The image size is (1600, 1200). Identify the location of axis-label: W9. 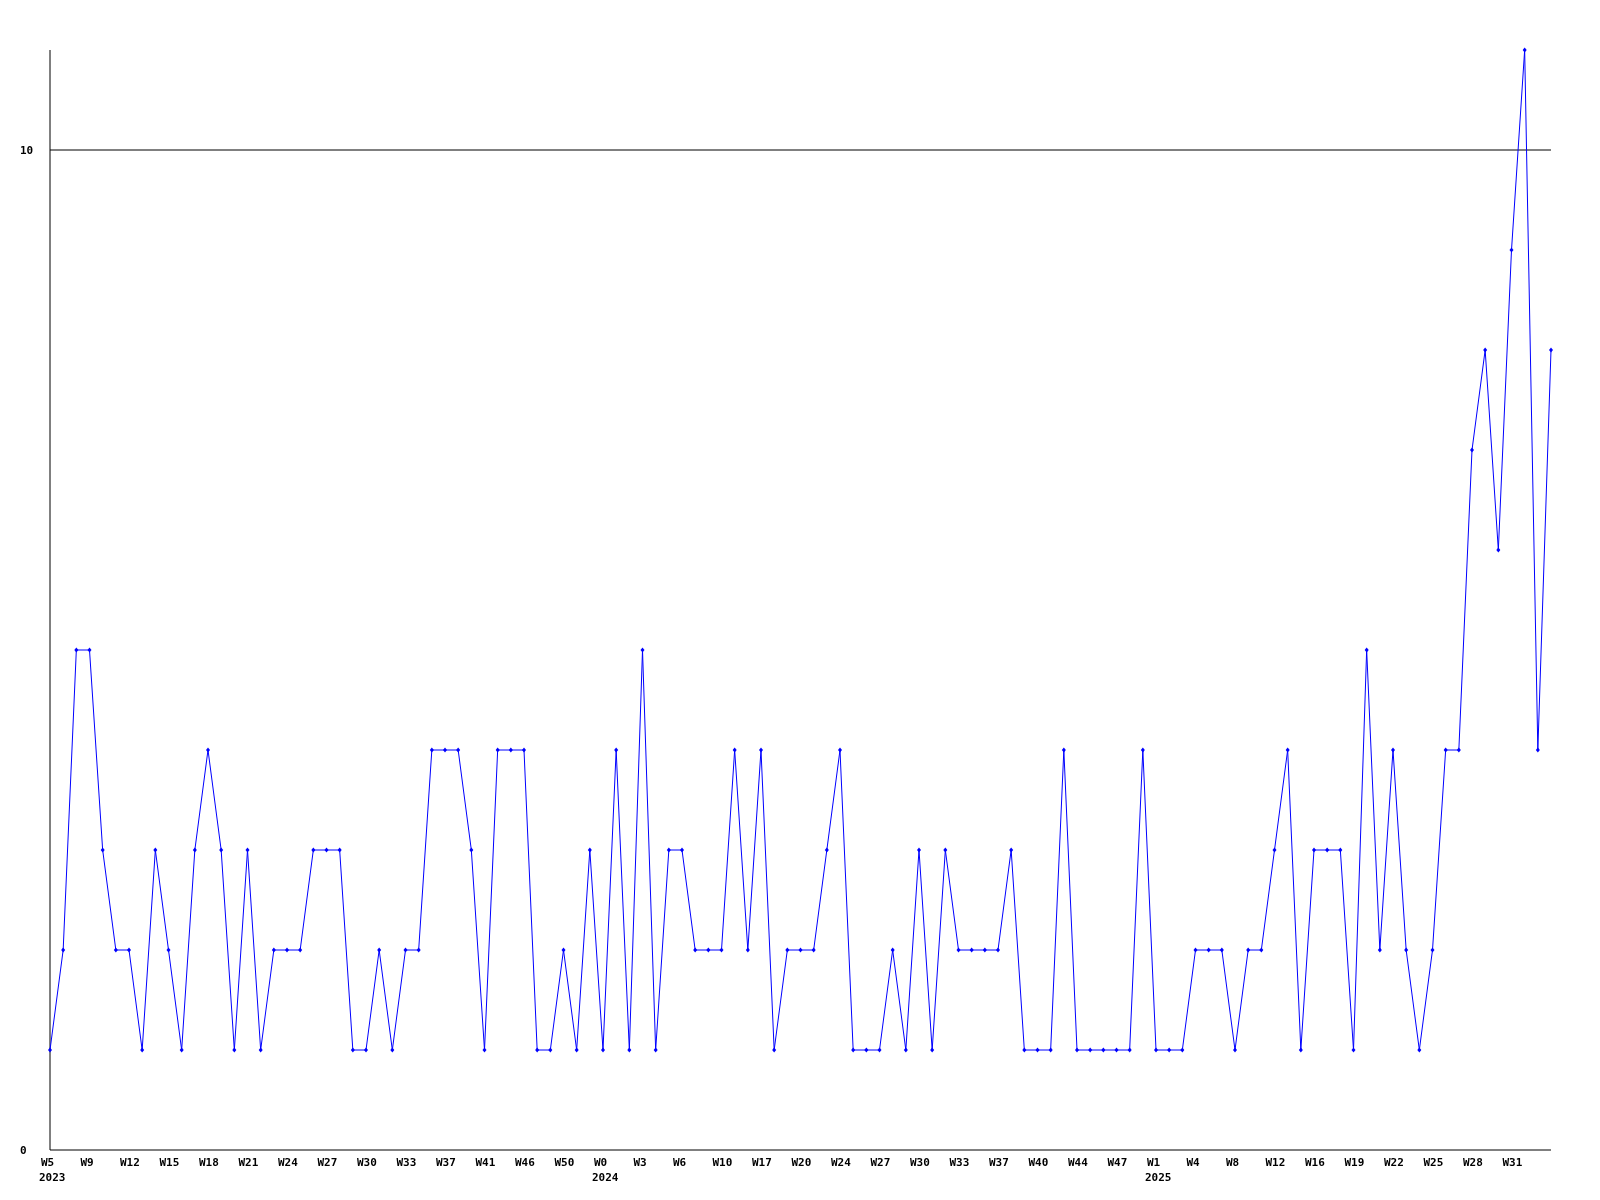
(87, 1162).